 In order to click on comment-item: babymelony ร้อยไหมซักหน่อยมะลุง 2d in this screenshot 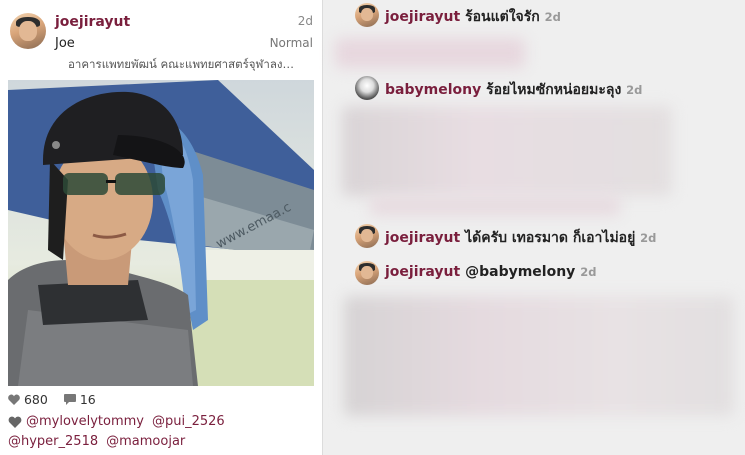, I will do `click(545, 88)`.